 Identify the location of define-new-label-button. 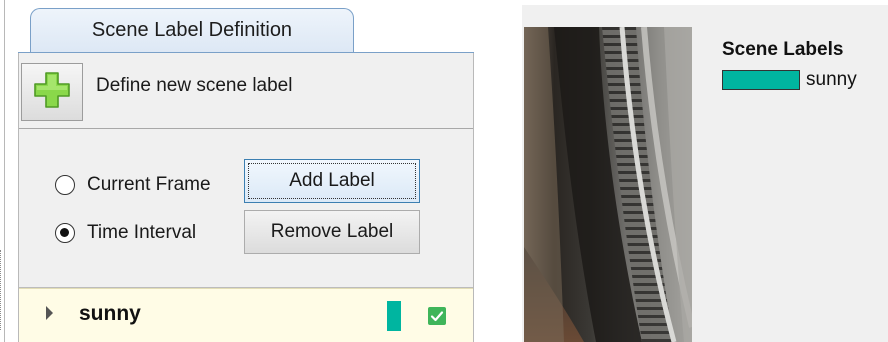
(52, 92).